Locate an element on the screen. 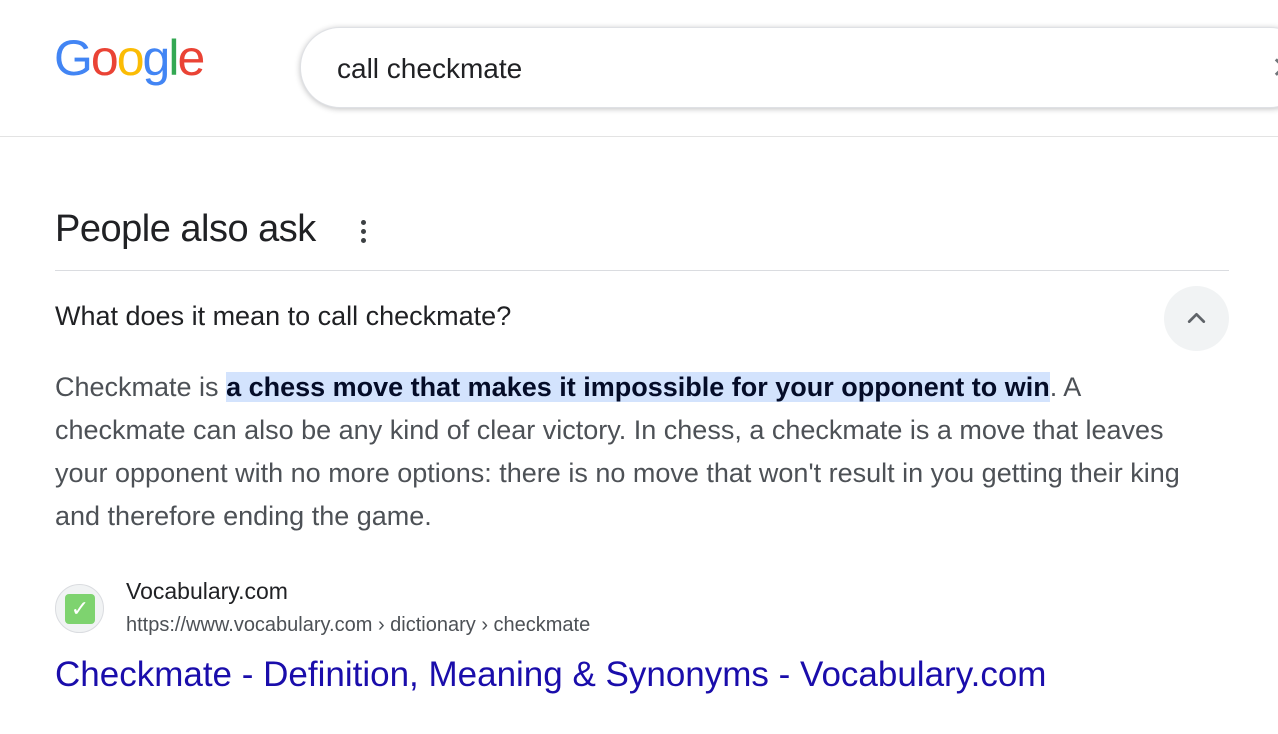 The image size is (1278, 734). google-logo: Google is located at coordinates (129, 58).